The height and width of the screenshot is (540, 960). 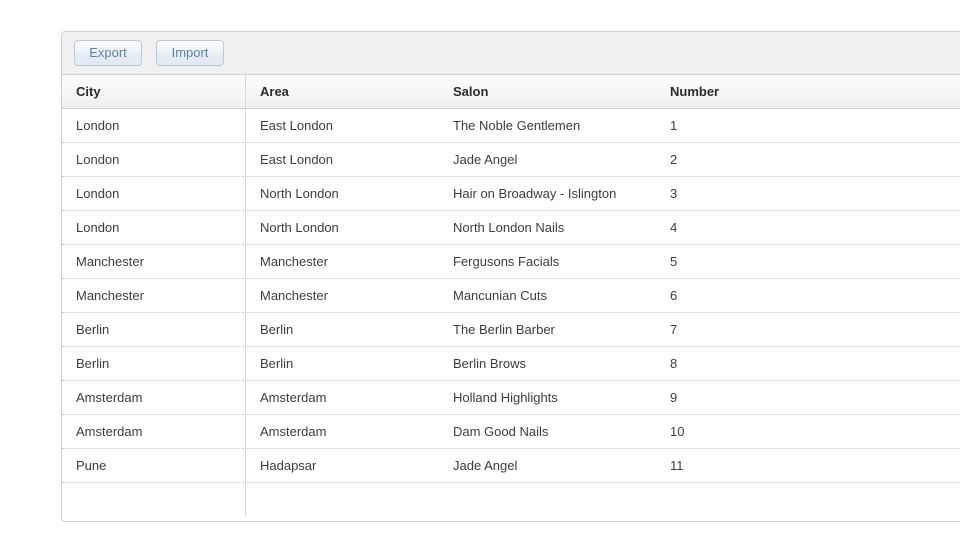 What do you see at coordinates (808, 91) in the screenshot?
I see `column-header-number: Number` at bounding box center [808, 91].